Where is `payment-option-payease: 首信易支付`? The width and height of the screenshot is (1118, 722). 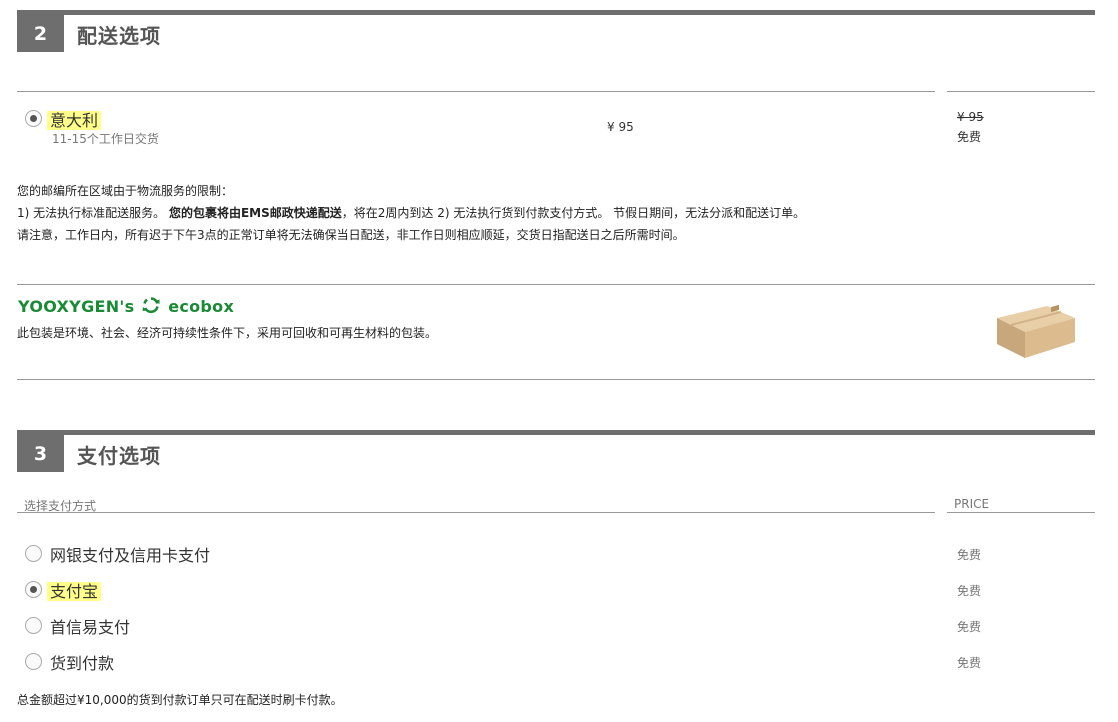 payment-option-payease: 首信易支付 is located at coordinates (90, 626).